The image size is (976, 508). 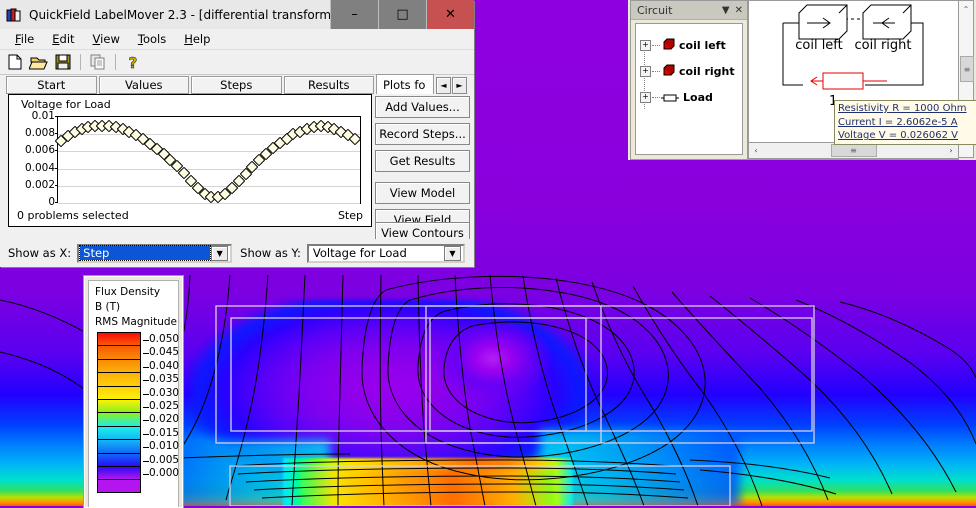 What do you see at coordinates (15, 62) in the screenshot?
I see `new-file-icon` at bounding box center [15, 62].